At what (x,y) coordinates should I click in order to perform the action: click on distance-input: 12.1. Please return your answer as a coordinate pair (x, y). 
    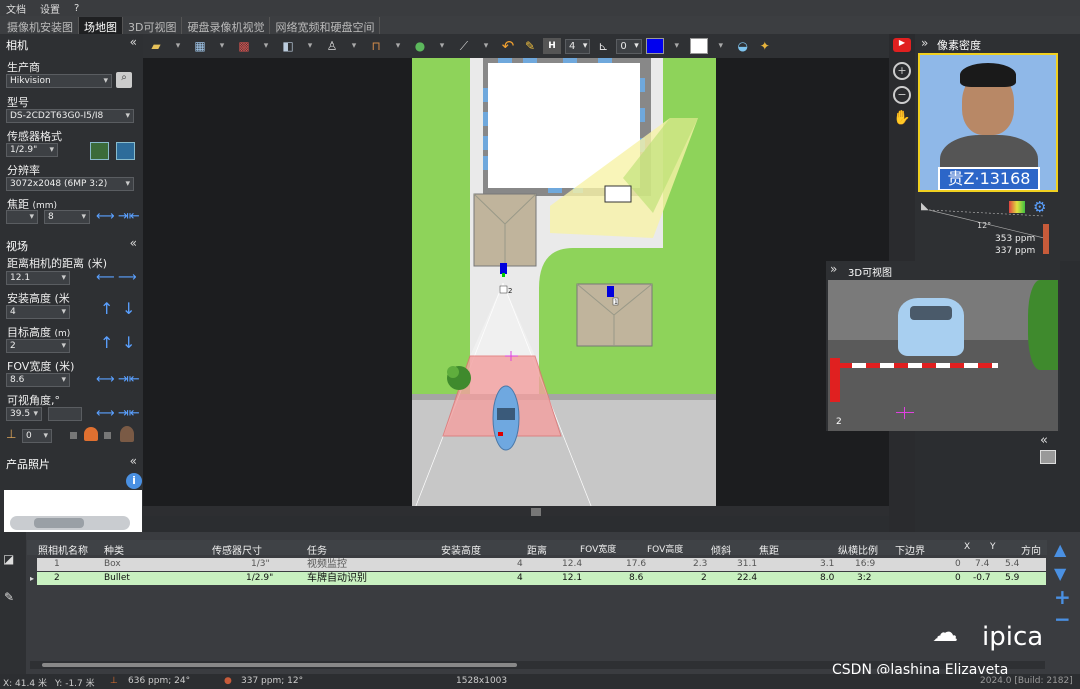
    Looking at the image, I should click on (38, 278).